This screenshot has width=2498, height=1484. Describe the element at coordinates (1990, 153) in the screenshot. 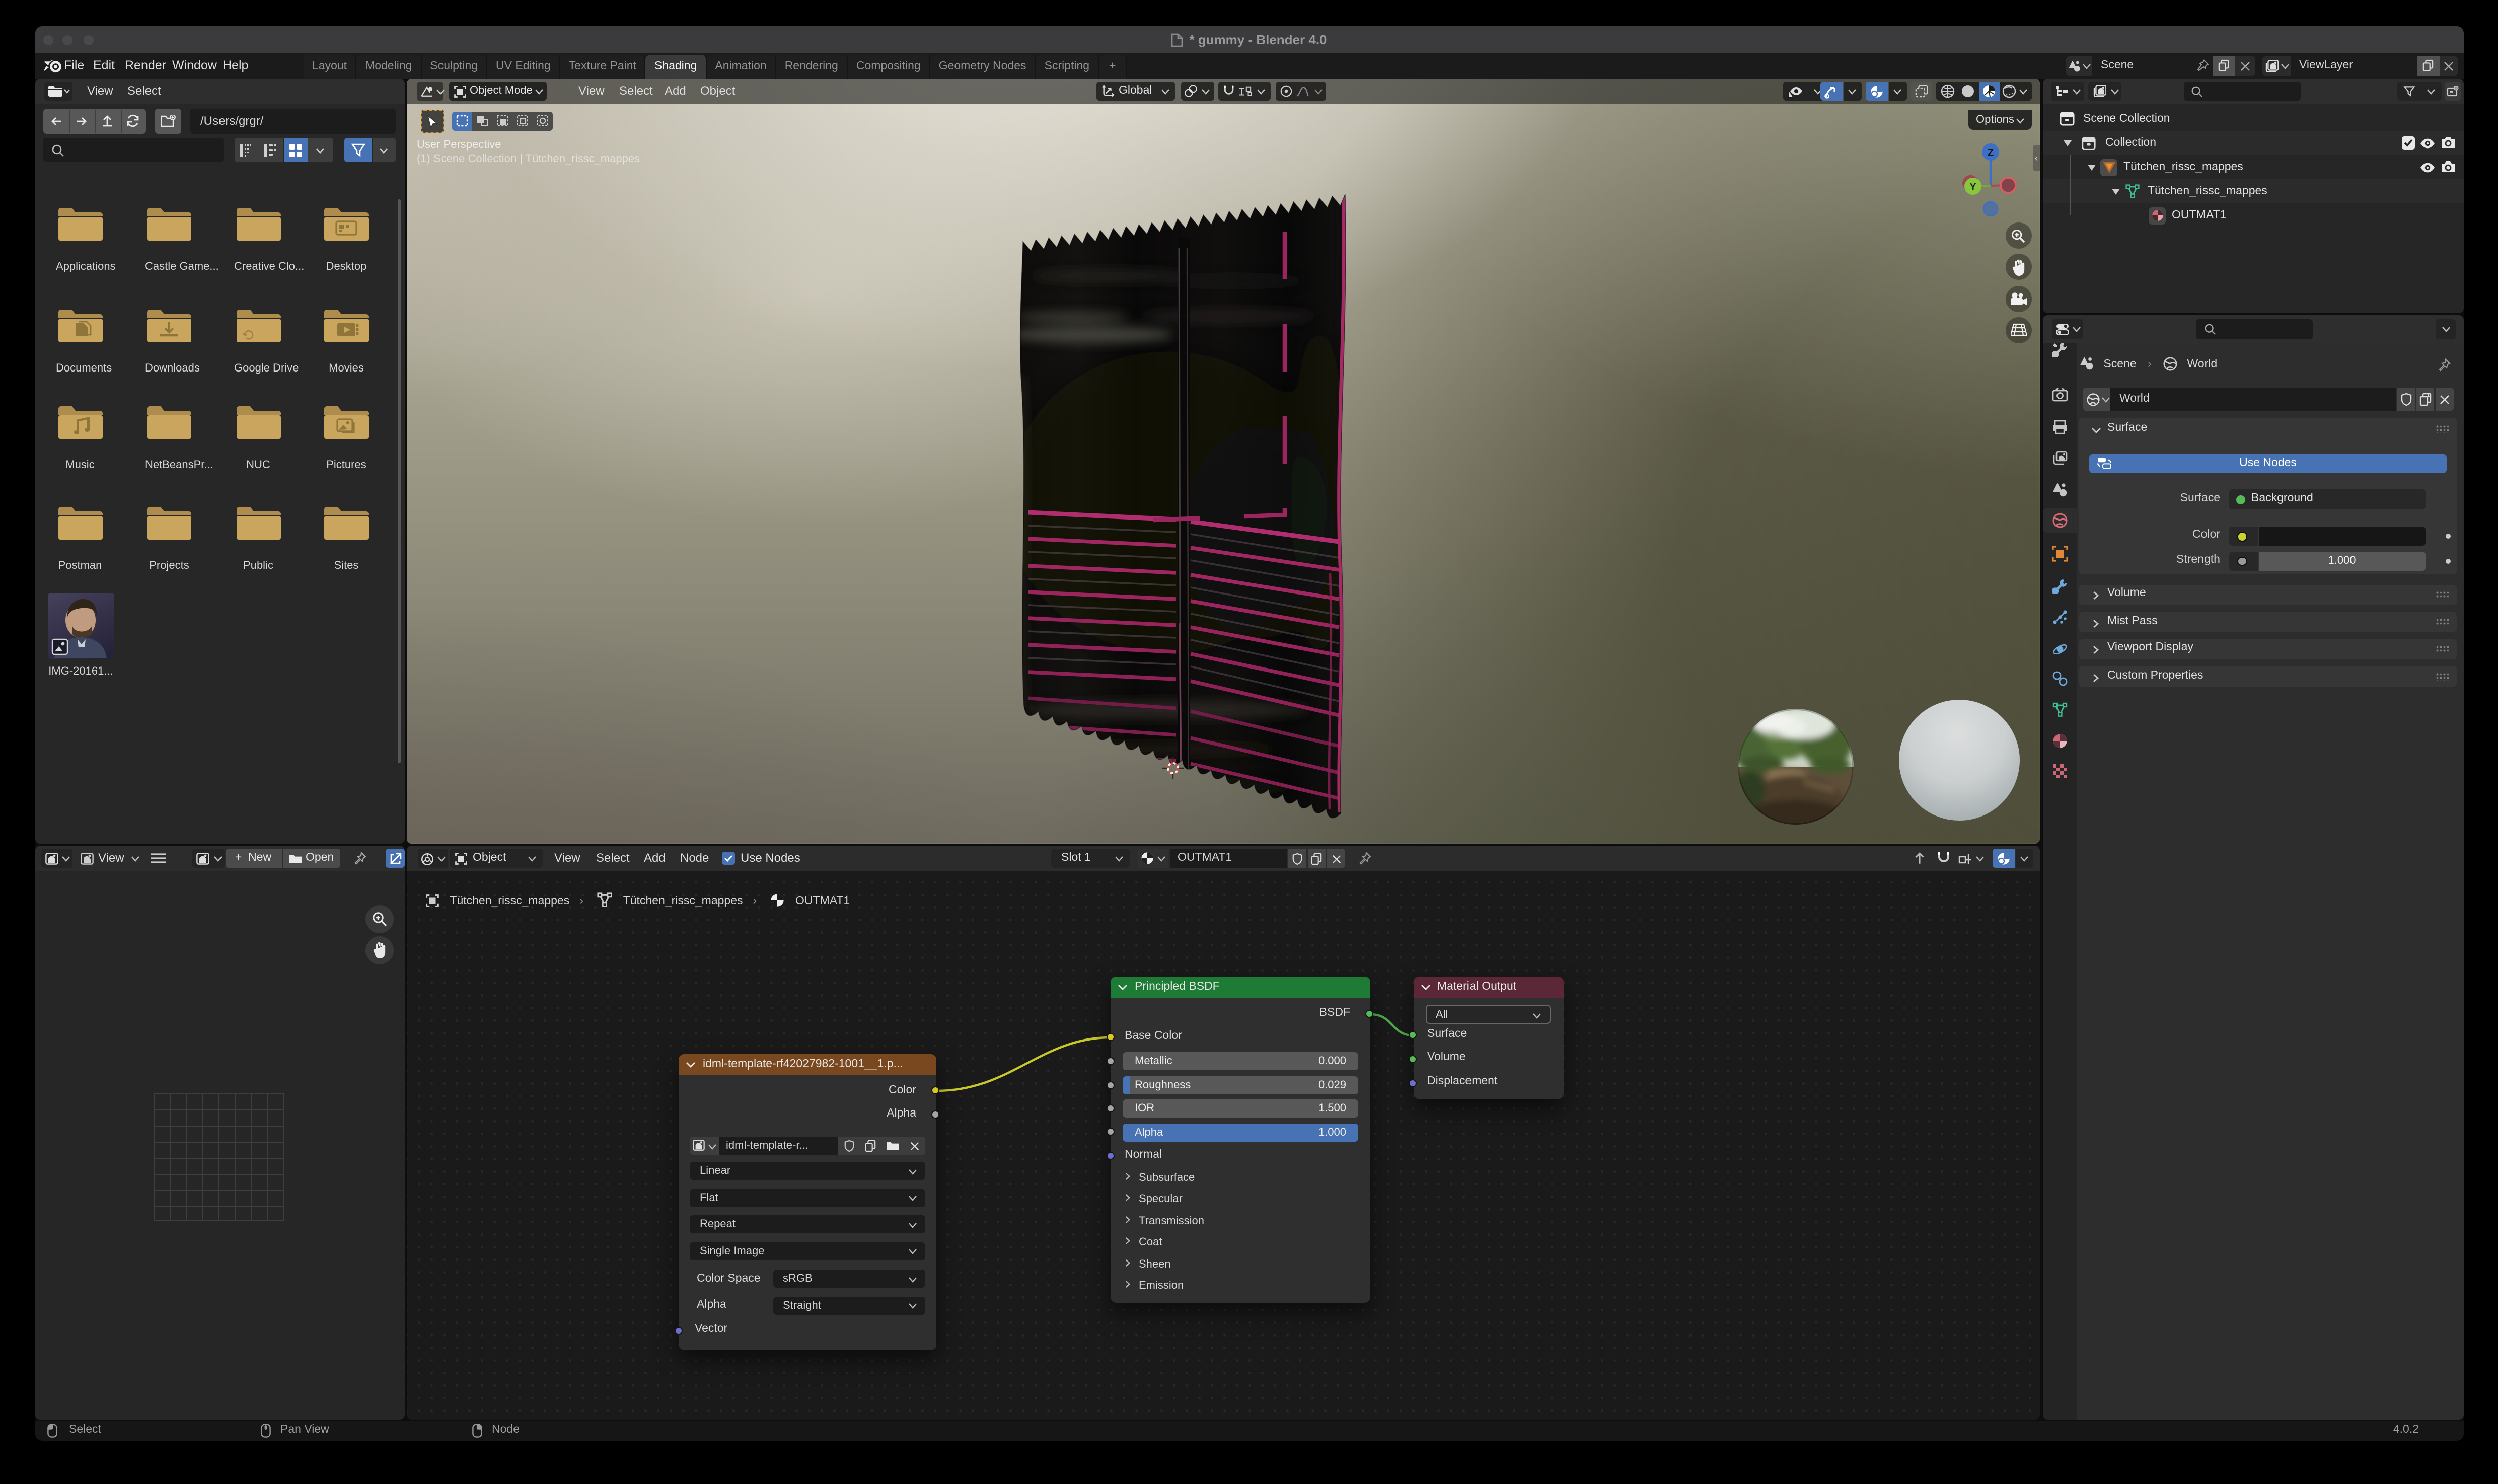

I see `svg-text: Z` at that location.